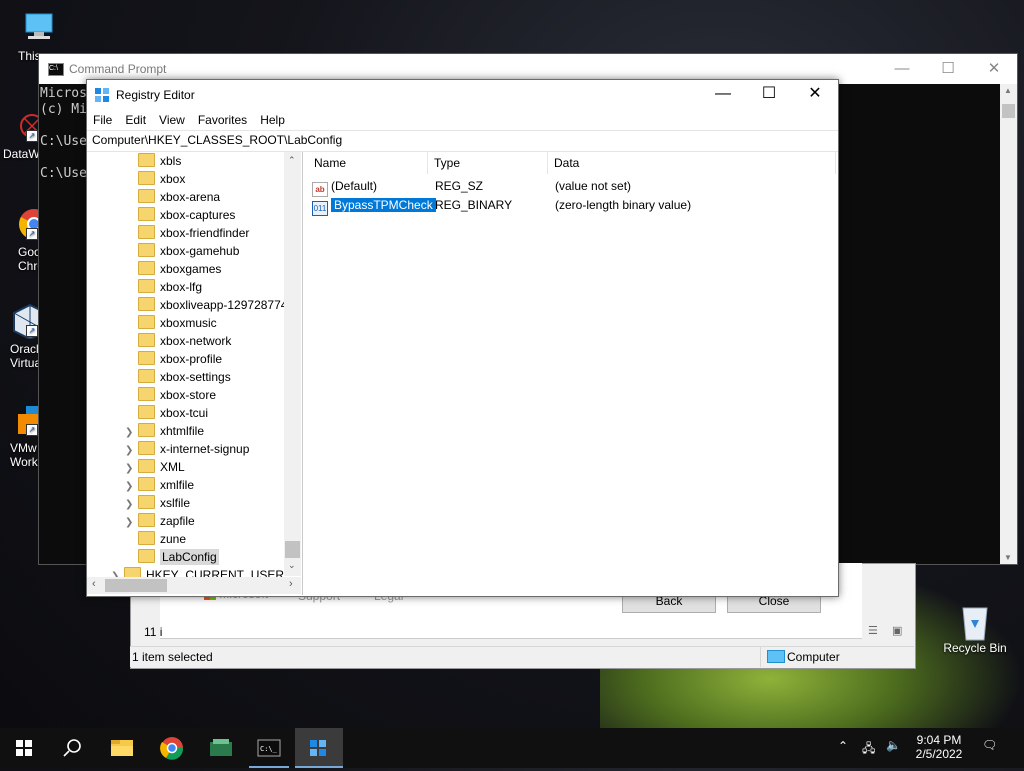 The width and height of the screenshot is (1024, 771). Describe the element at coordinates (723, 95) in the screenshot. I see `regedit-minimize-button: —` at that location.